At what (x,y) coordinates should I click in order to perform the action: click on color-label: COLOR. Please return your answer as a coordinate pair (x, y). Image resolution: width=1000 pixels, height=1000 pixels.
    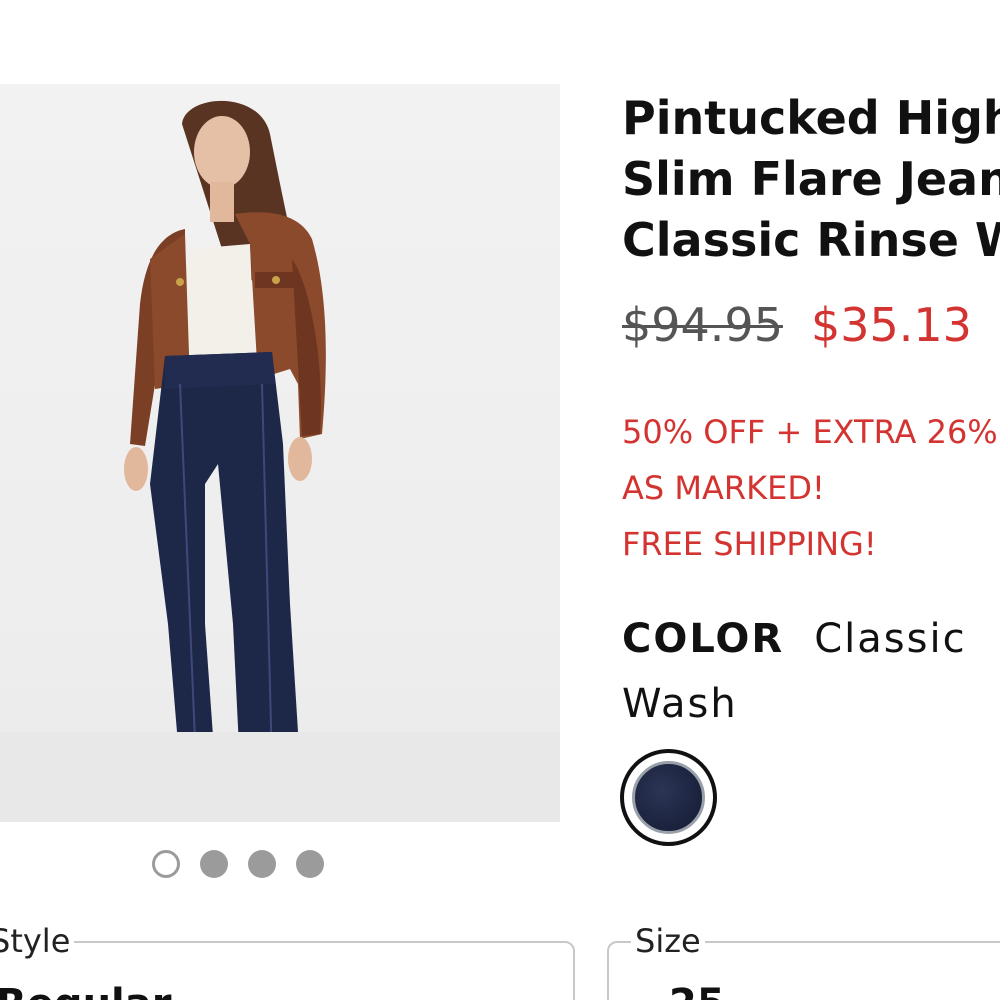
    Looking at the image, I should click on (703, 639).